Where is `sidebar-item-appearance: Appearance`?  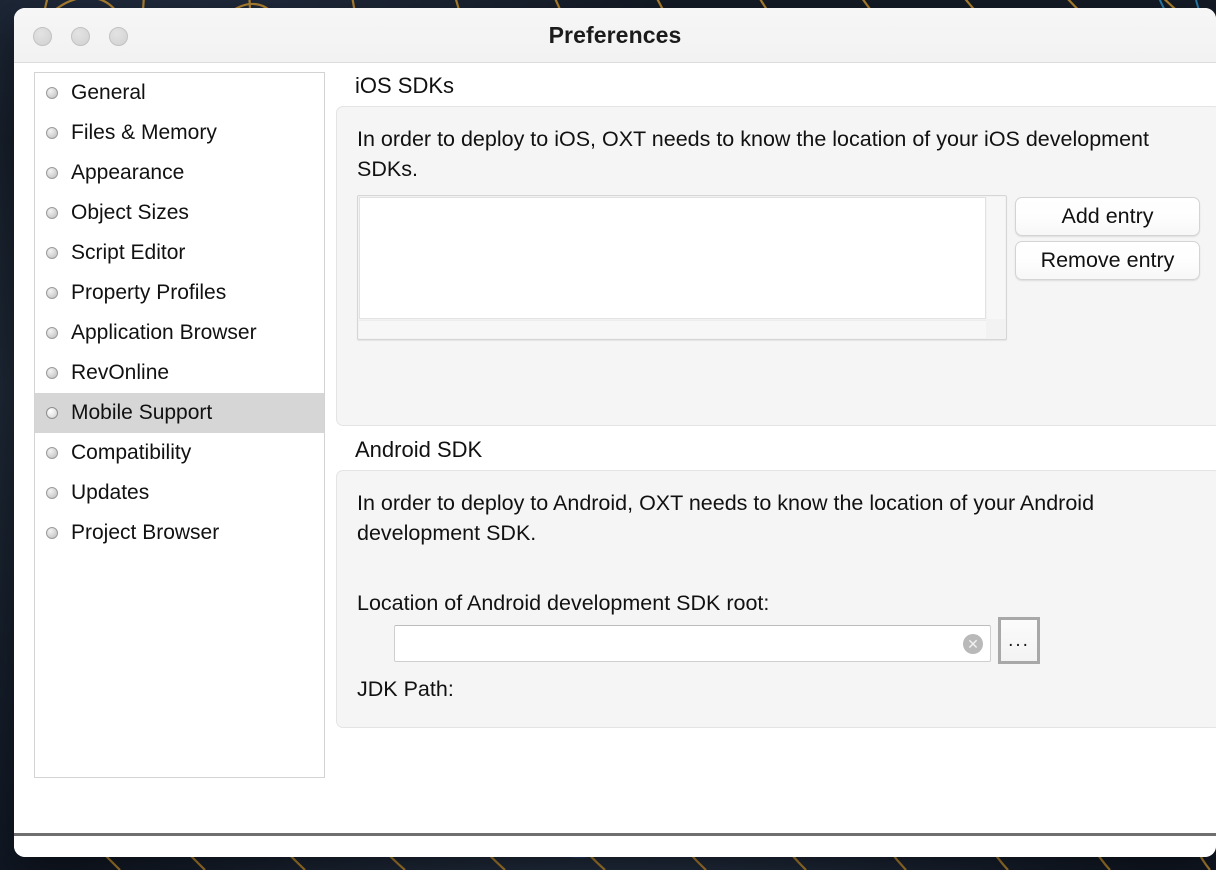 sidebar-item-appearance: Appearance is located at coordinates (179, 173).